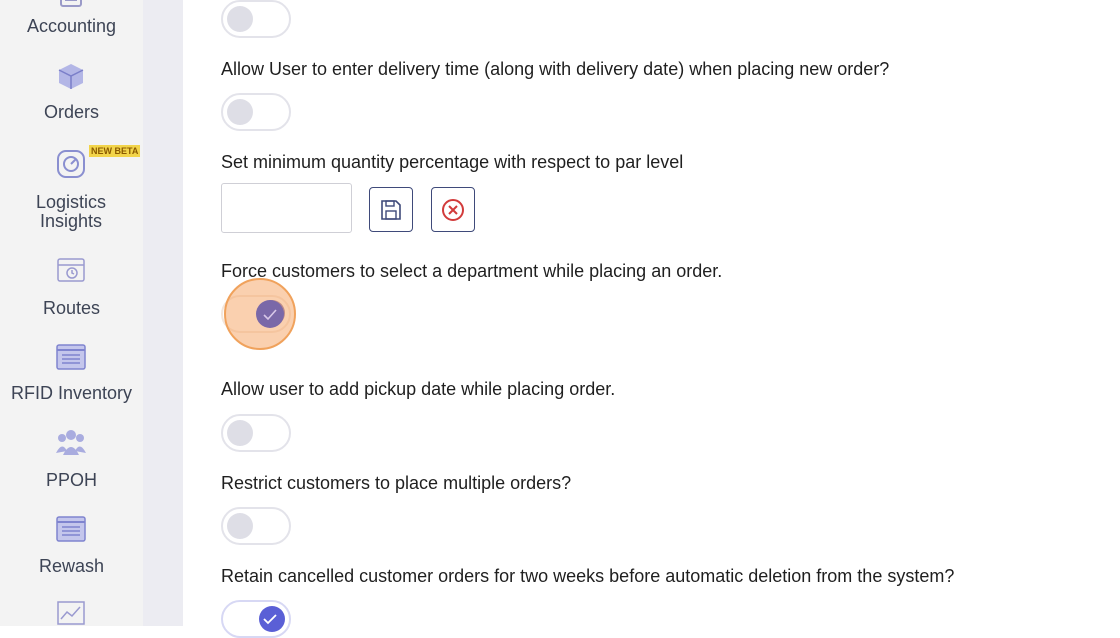 The image size is (1120, 638). Describe the element at coordinates (71, 270) in the screenshot. I see `calendar-clock-icon` at that location.